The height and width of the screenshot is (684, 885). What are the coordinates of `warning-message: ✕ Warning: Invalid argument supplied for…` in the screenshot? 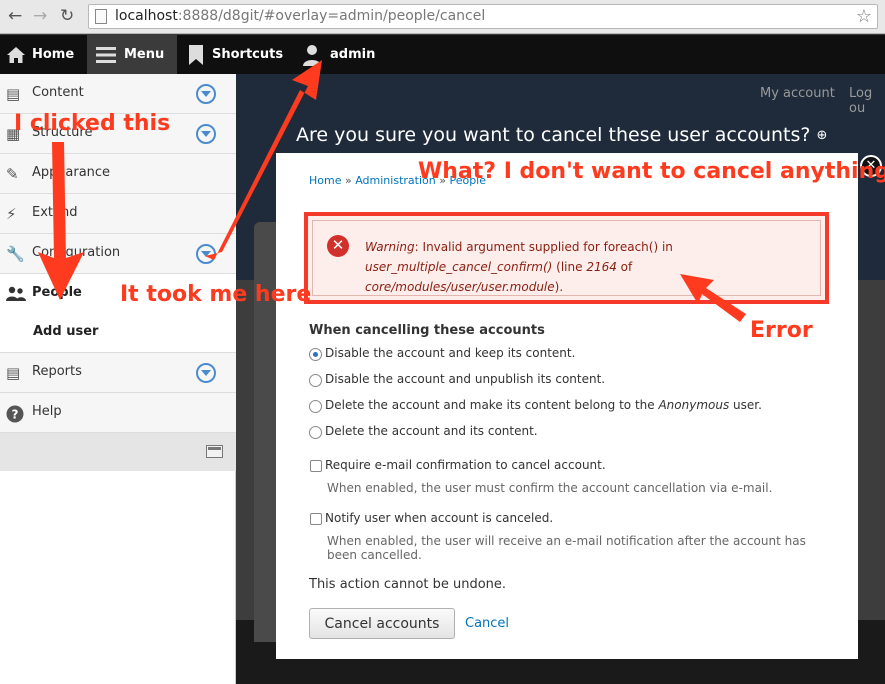 It's located at (566, 258).